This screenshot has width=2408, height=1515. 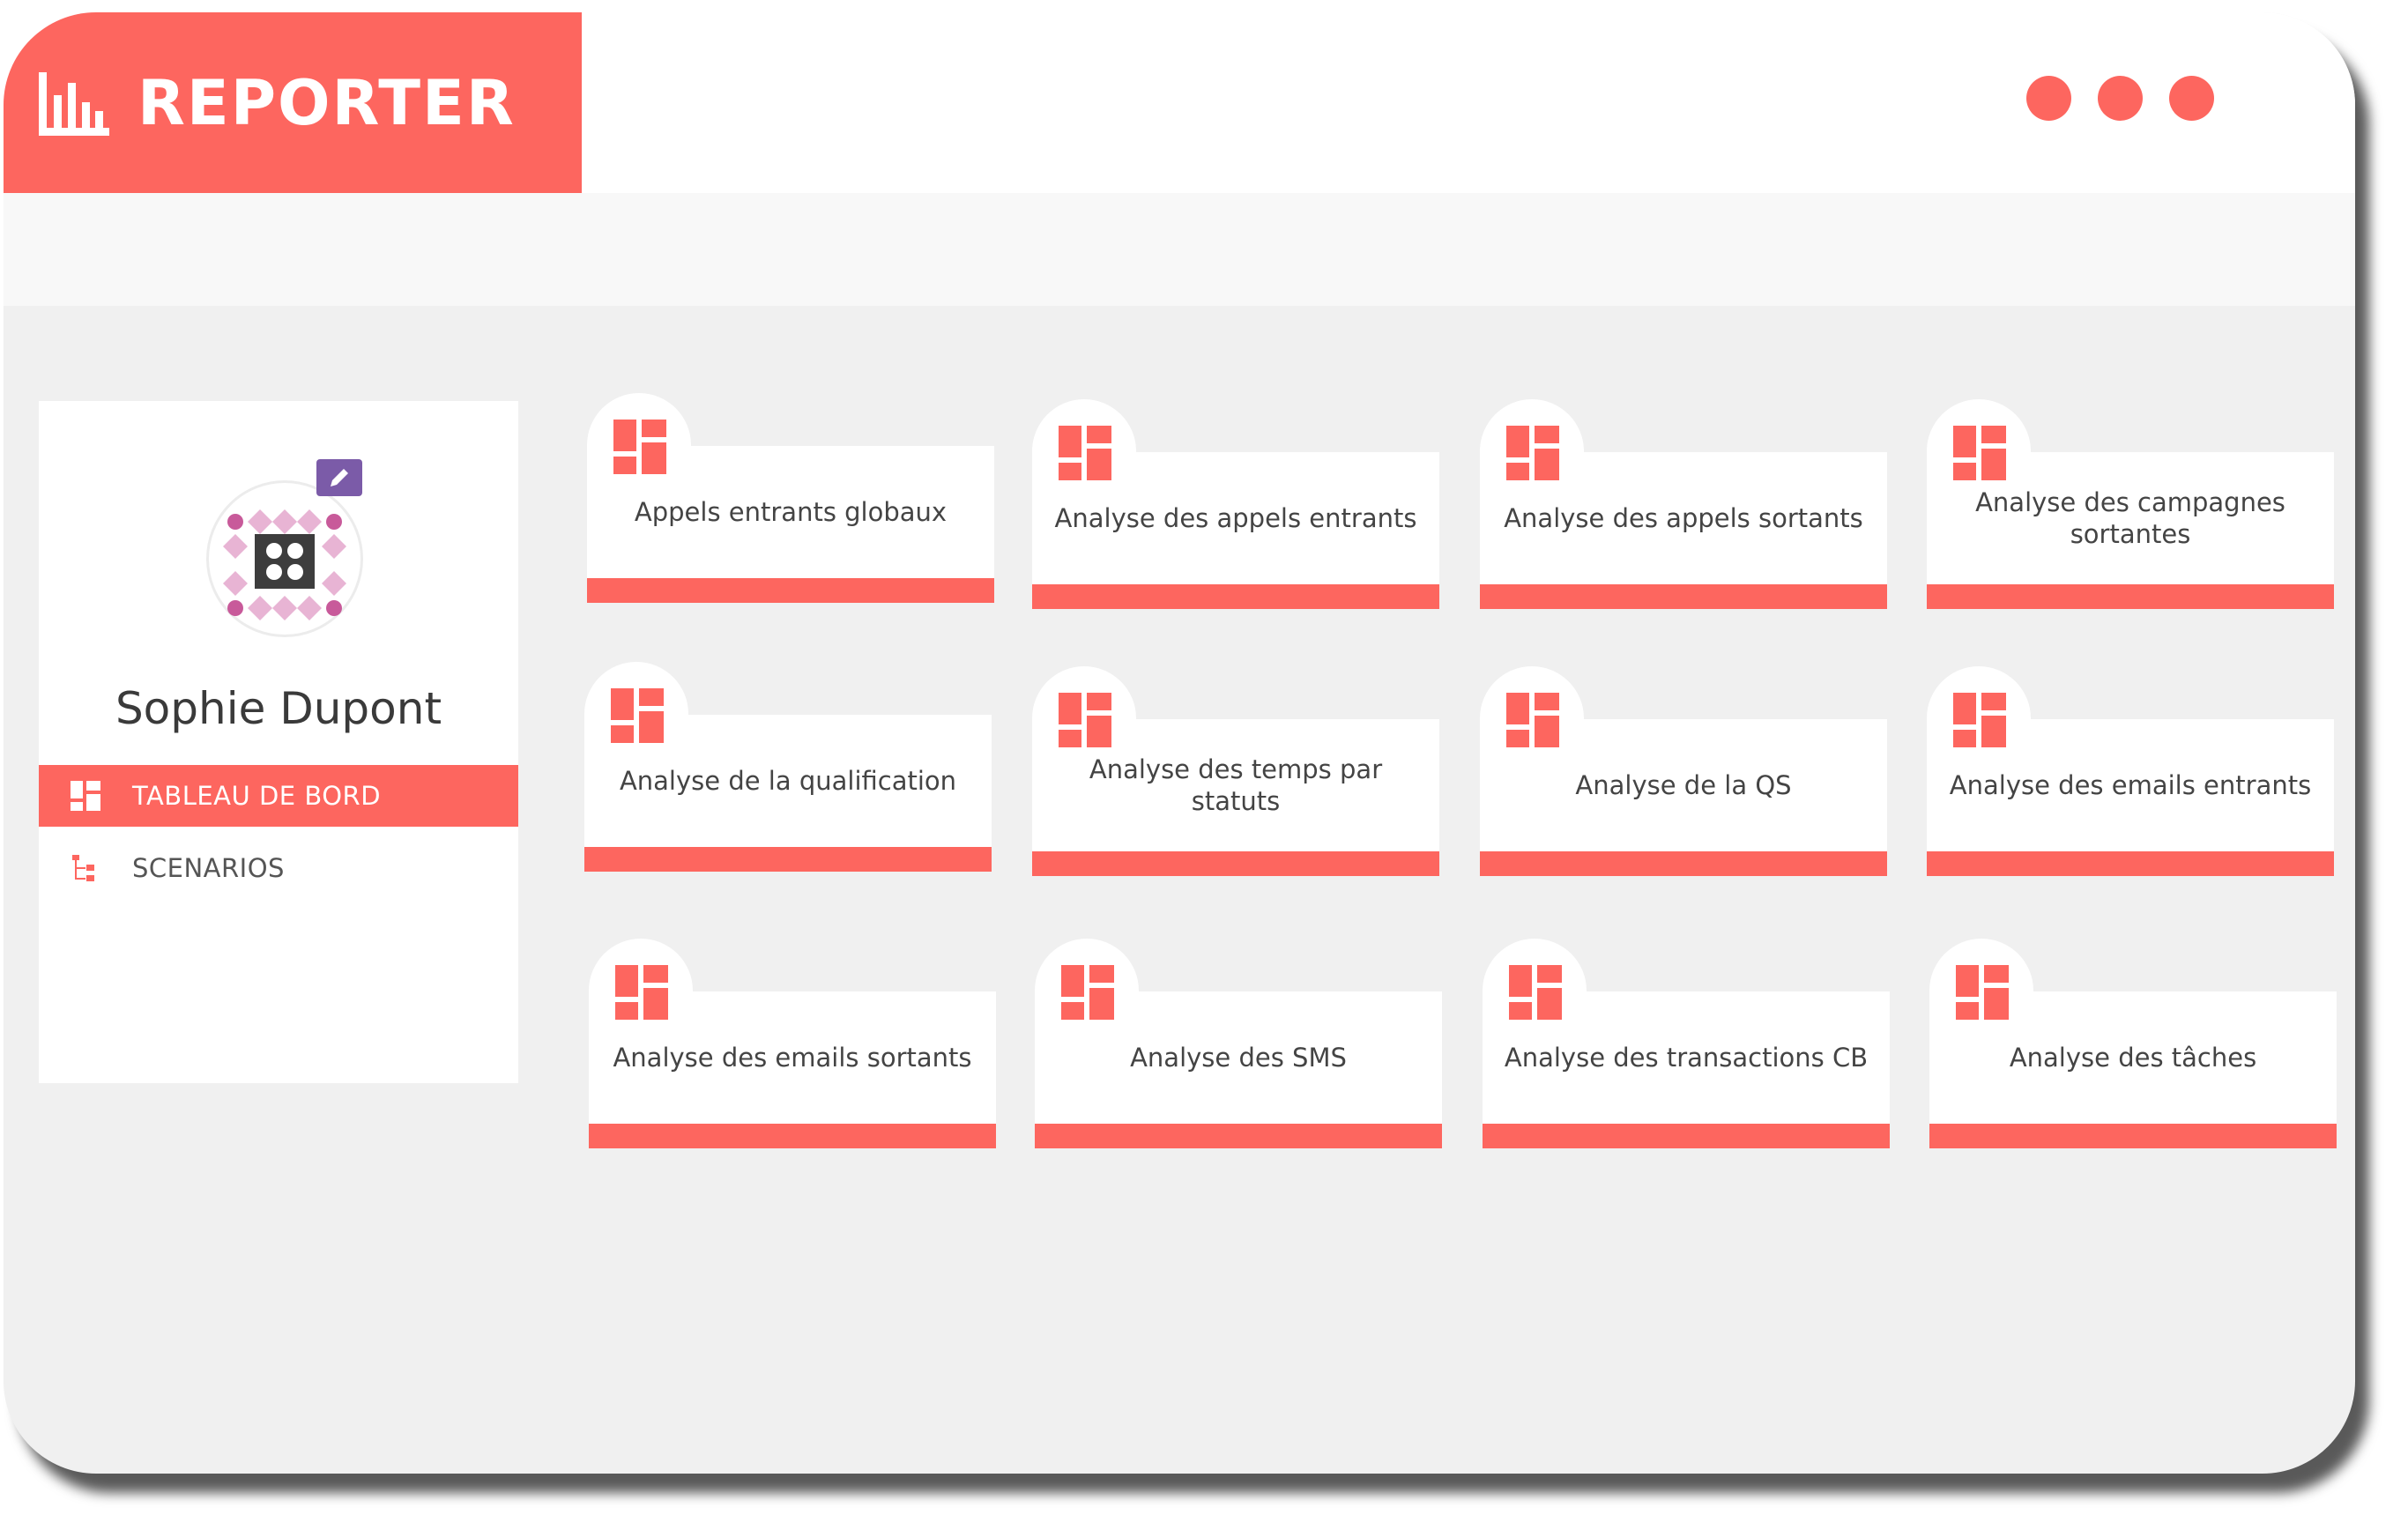 What do you see at coordinates (1179, 249) in the screenshot?
I see `toolbar-strip` at bounding box center [1179, 249].